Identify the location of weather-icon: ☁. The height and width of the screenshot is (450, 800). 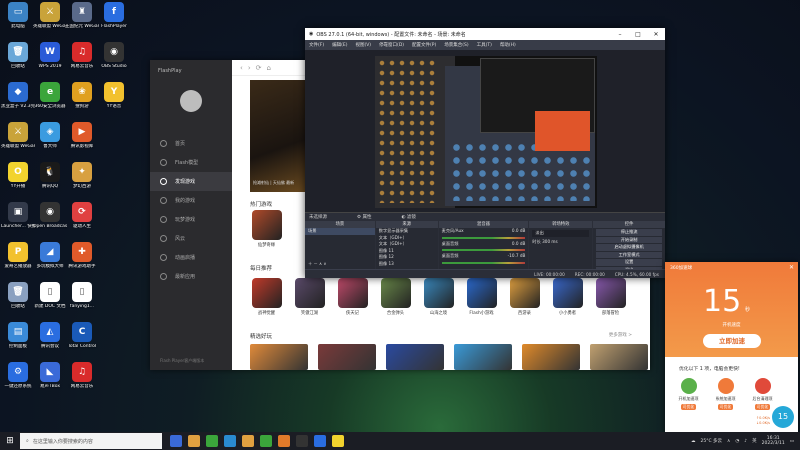
(693, 441).